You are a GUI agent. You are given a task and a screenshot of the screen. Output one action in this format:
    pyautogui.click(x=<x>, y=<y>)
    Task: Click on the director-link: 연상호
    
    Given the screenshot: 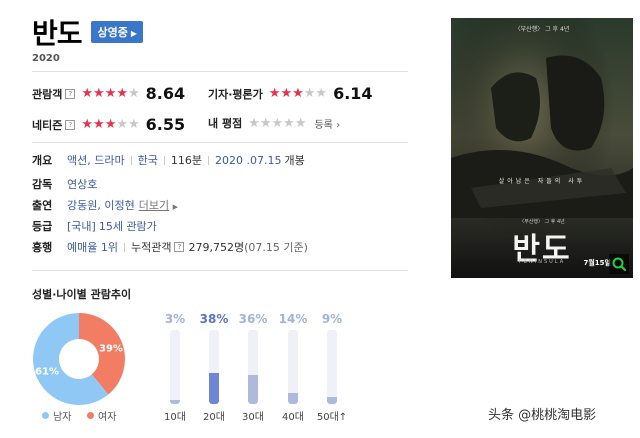 What is the action you would take?
    pyautogui.click(x=82, y=184)
    